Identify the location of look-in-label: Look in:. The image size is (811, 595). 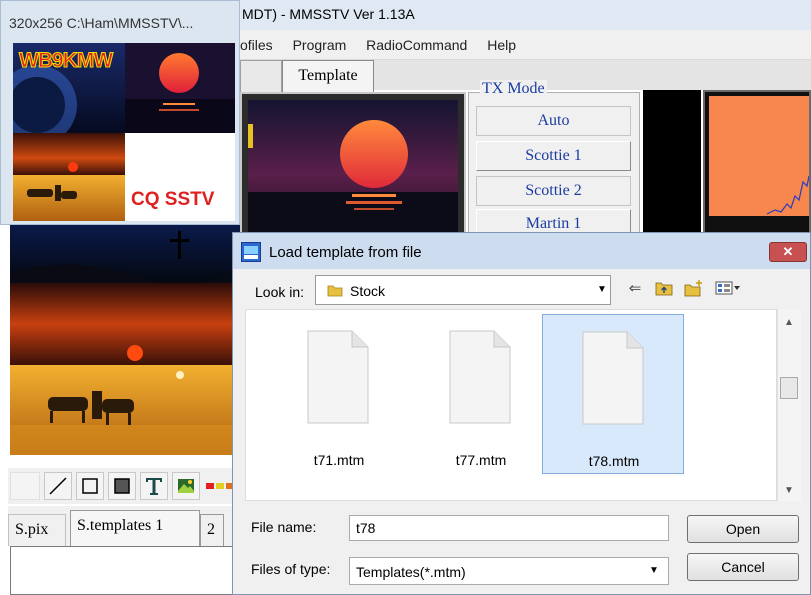
(280, 292).